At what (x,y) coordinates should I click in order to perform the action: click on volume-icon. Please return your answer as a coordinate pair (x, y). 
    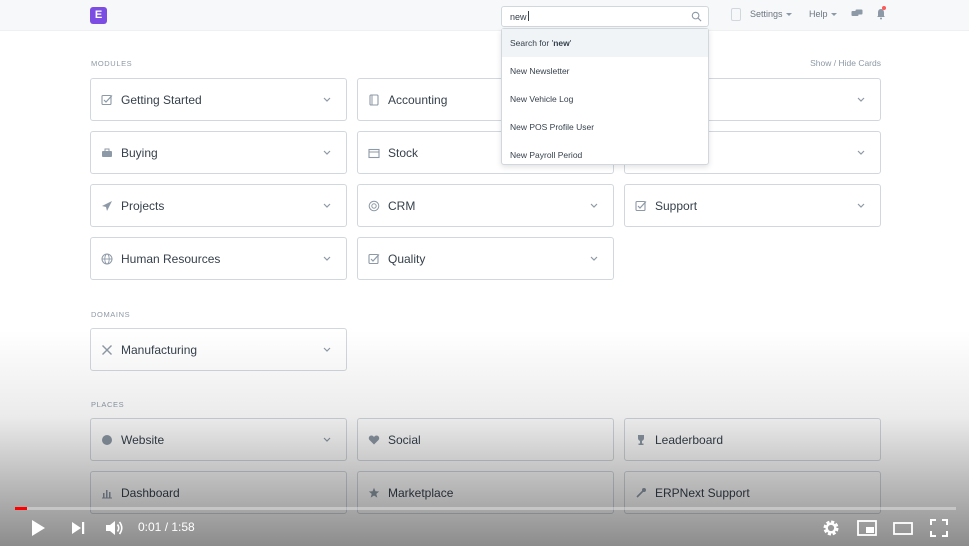
    Looking at the image, I should click on (114, 528).